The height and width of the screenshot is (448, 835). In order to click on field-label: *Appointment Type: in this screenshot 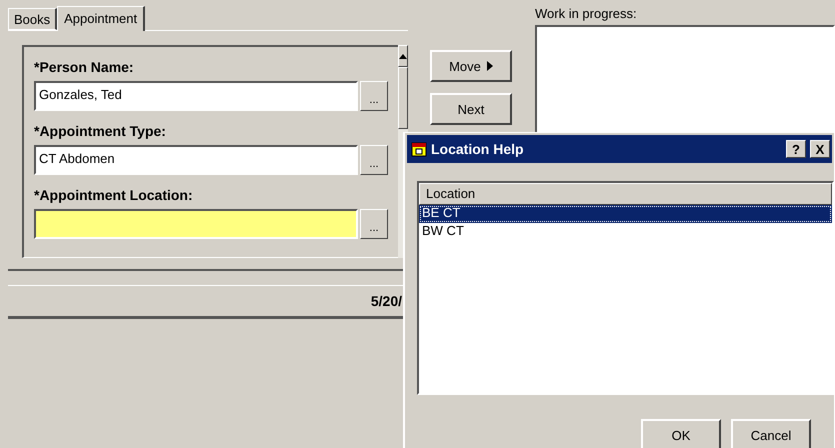, I will do `click(100, 131)`.